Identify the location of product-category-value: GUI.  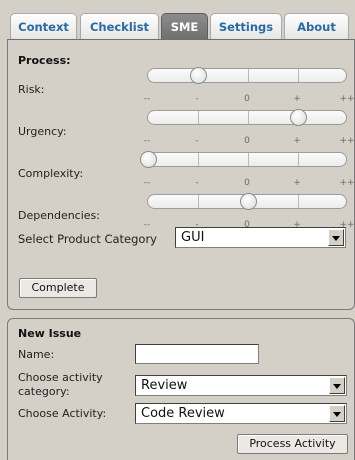
(193, 237).